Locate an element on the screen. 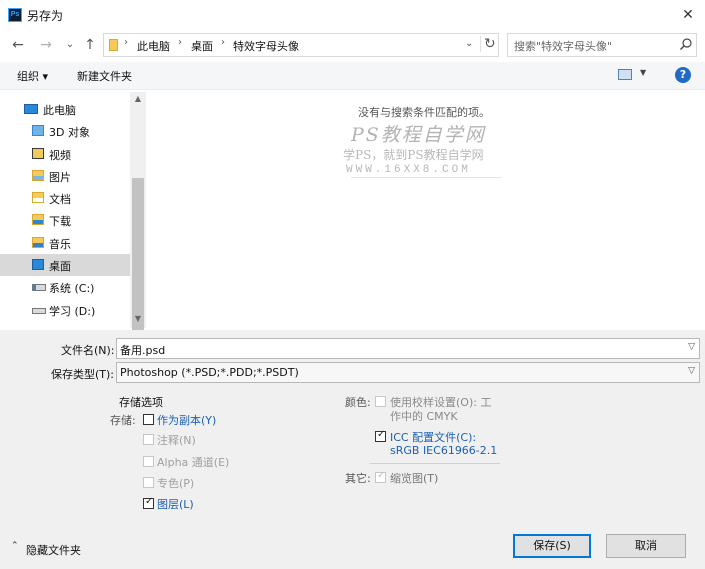  thumbnail-label: 缩览图(T) is located at coordinates (414, 478).